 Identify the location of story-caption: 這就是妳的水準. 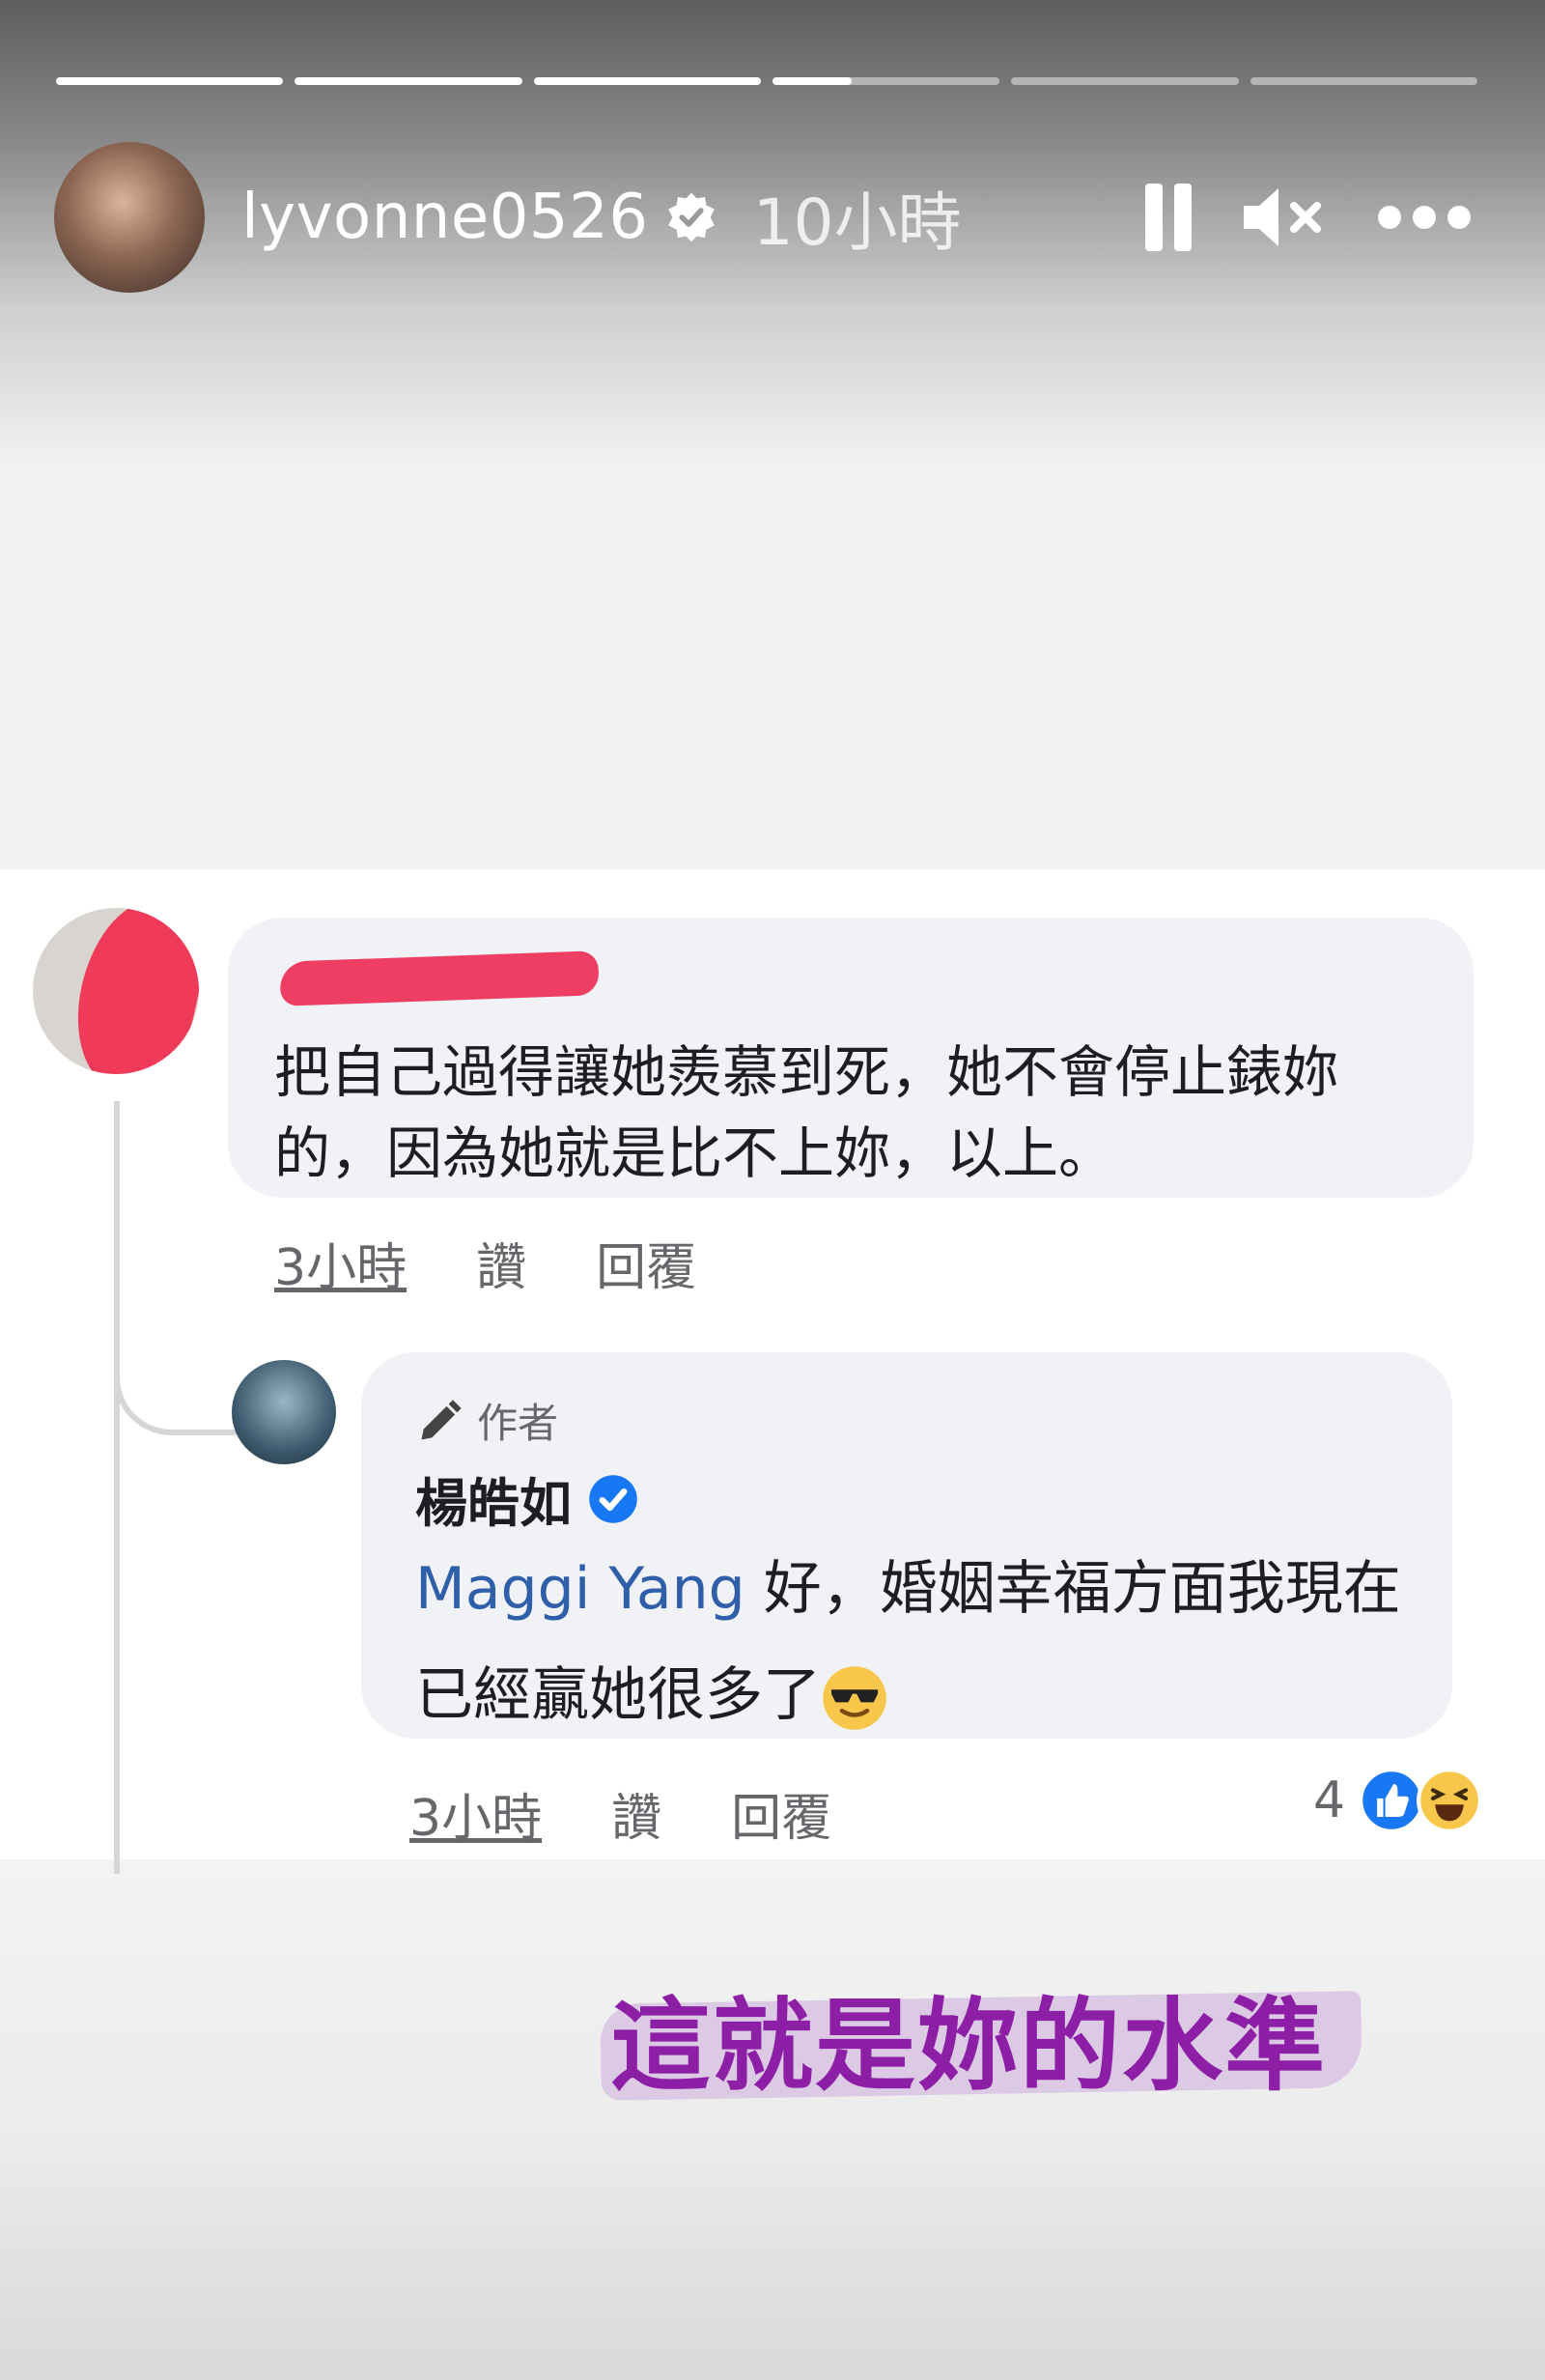
(981, 2036).